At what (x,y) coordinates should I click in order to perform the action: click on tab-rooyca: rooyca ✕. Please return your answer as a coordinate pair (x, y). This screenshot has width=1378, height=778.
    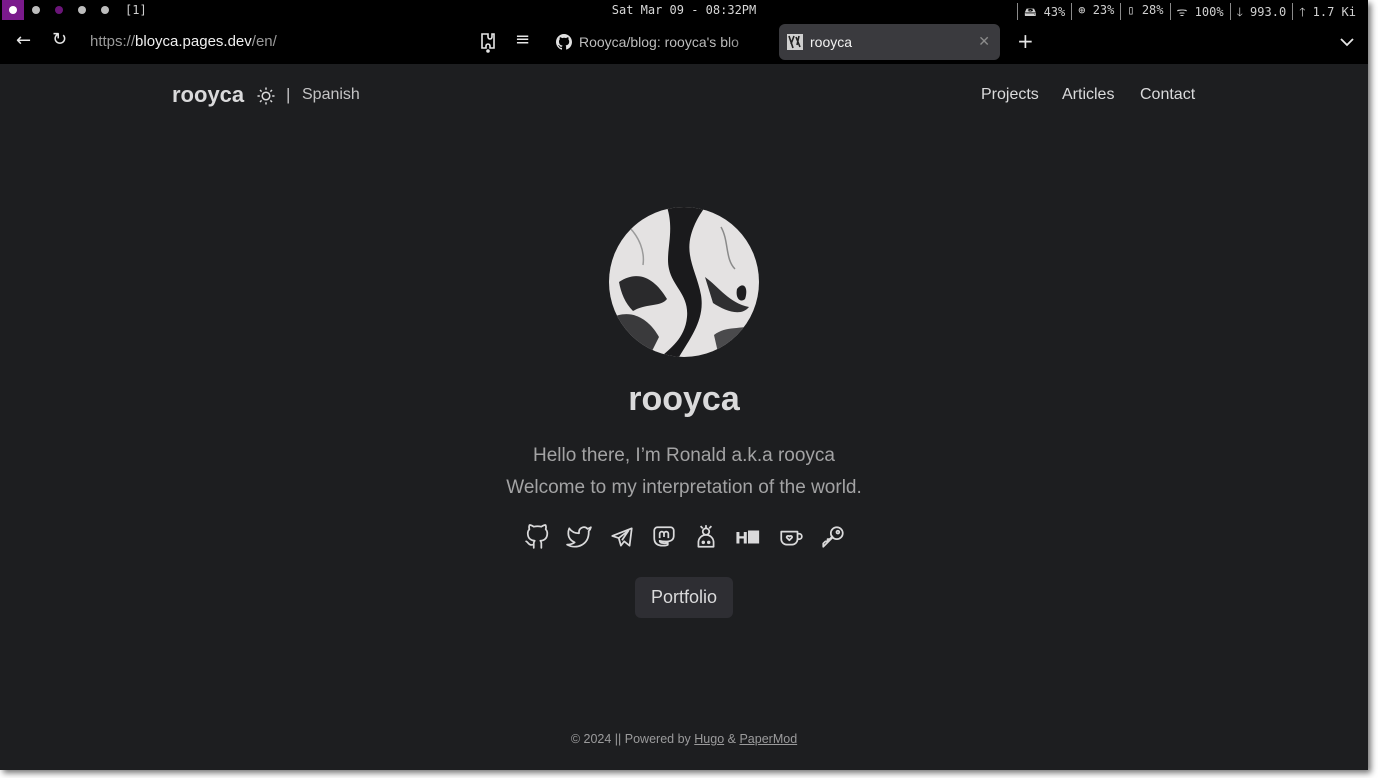
    Looking at the image, I should click on (889, 42).